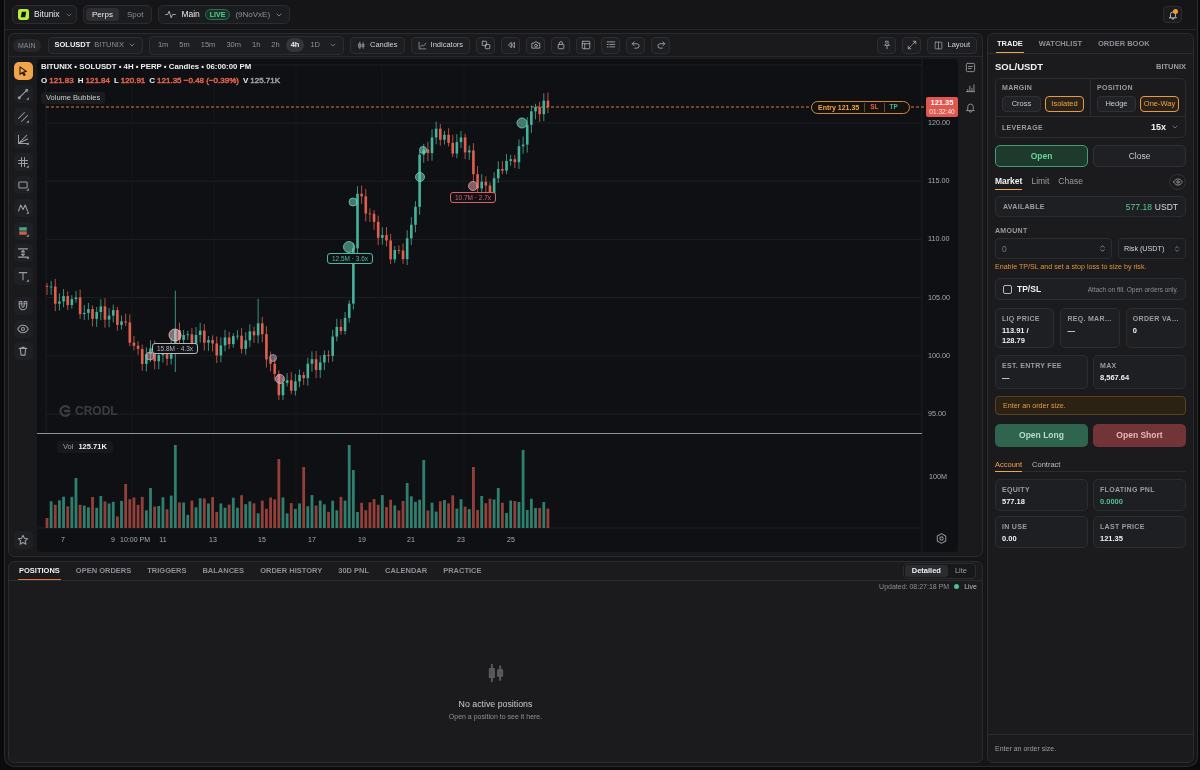  I want to click on bar-chart-icon, so click(970, 87).